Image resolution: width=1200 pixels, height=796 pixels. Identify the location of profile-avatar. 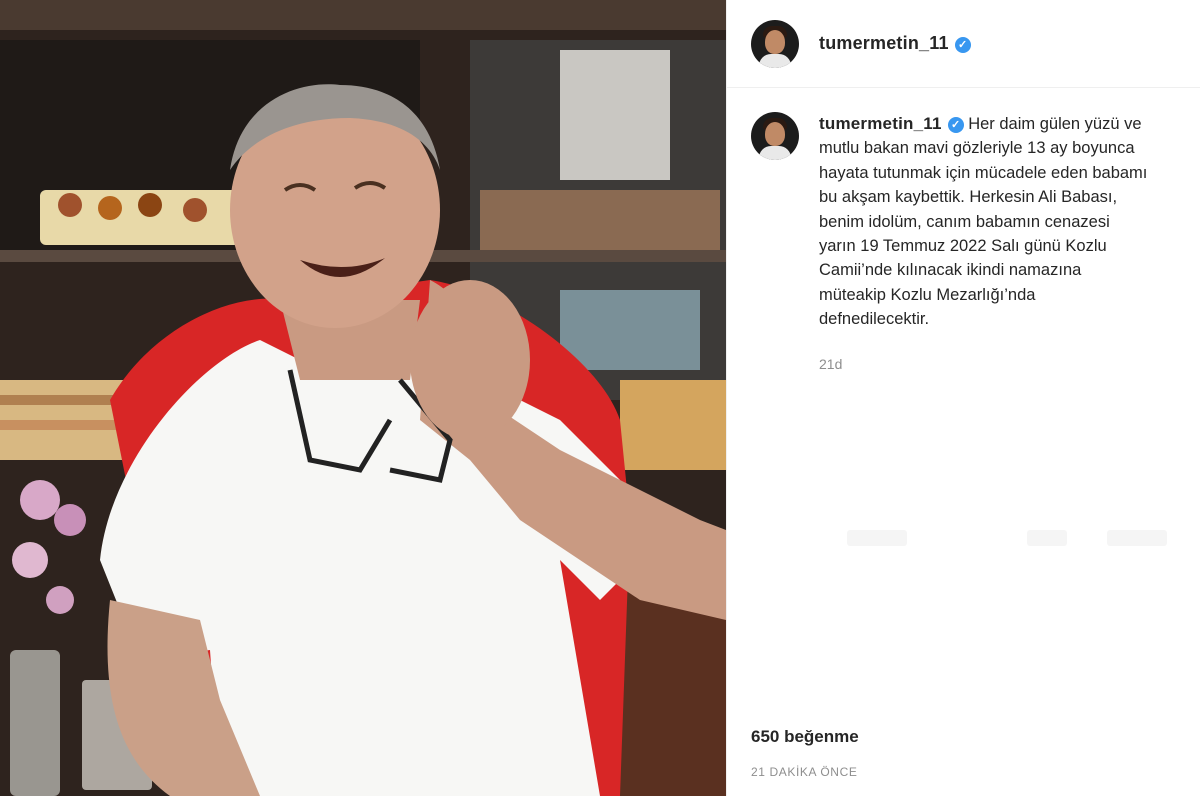
(775, 43).